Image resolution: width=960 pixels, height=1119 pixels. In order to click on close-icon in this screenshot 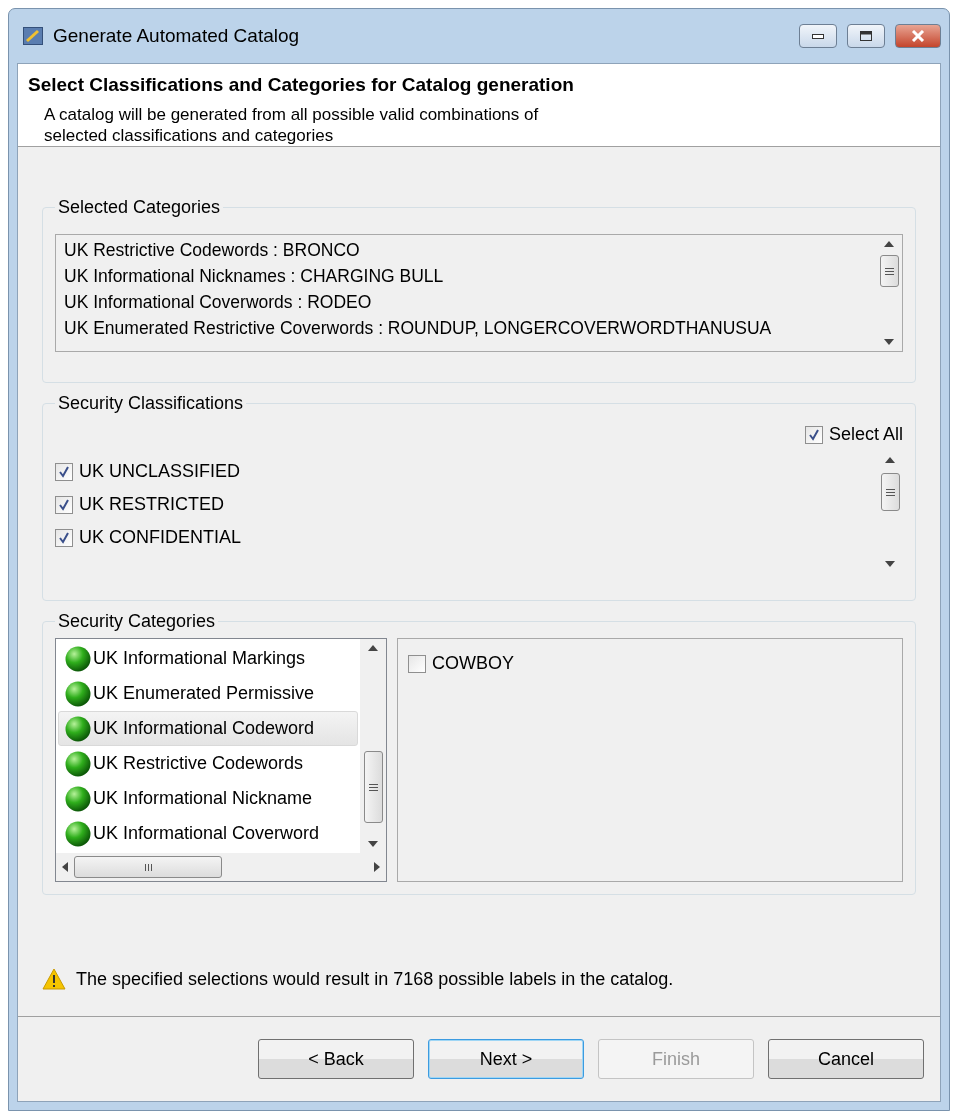, I will do `click(918, 36)`.